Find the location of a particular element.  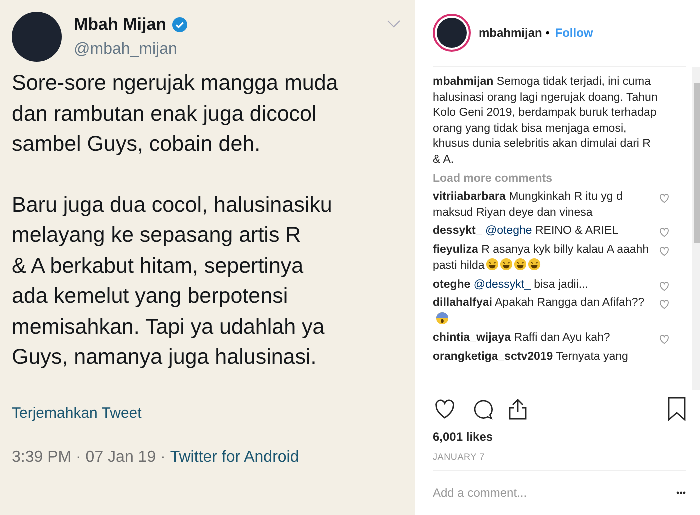

user-name: Mbah Mijan is located at coordinates (120, 25).